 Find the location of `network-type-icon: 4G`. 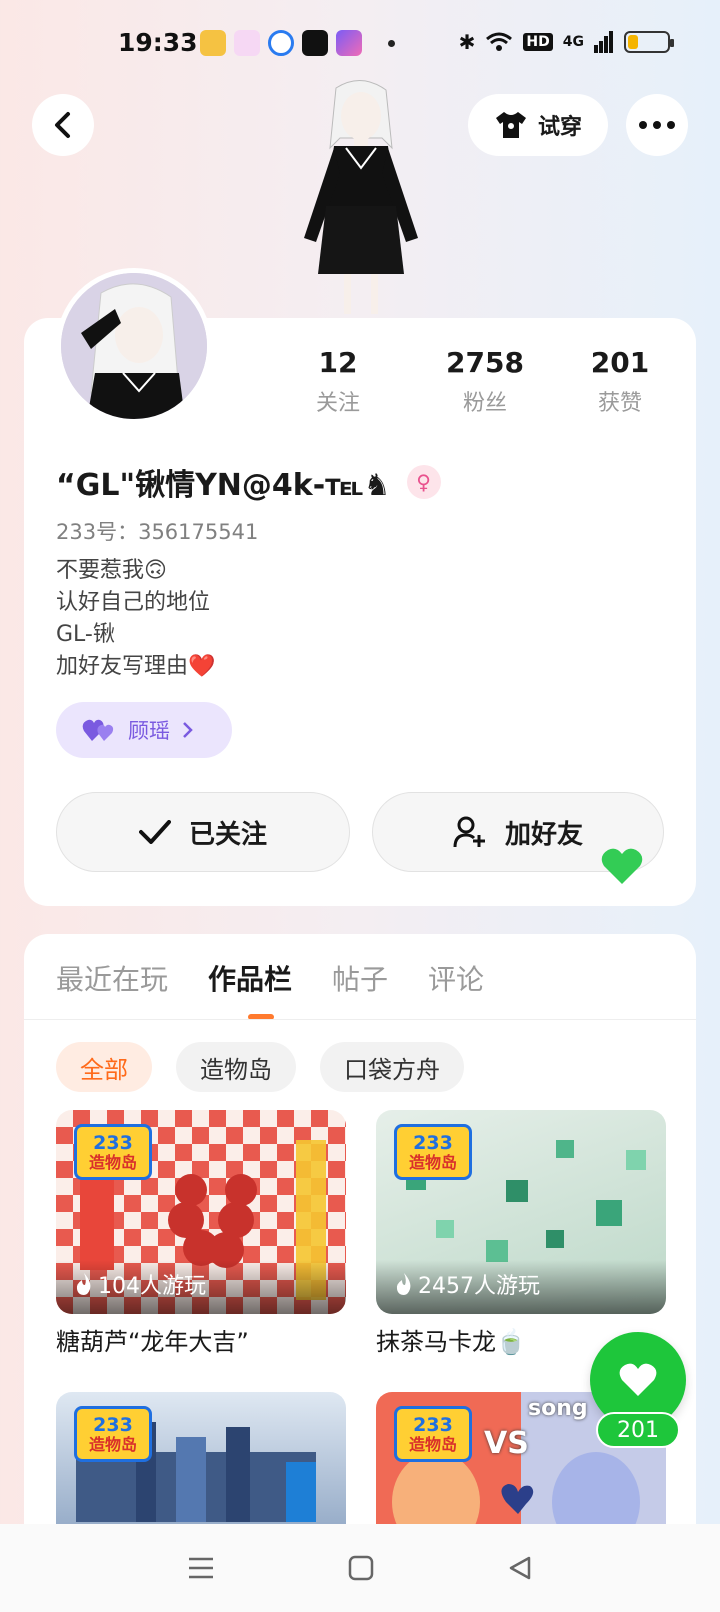

network-type-icon: 4G is located at coordinates (573, 42).